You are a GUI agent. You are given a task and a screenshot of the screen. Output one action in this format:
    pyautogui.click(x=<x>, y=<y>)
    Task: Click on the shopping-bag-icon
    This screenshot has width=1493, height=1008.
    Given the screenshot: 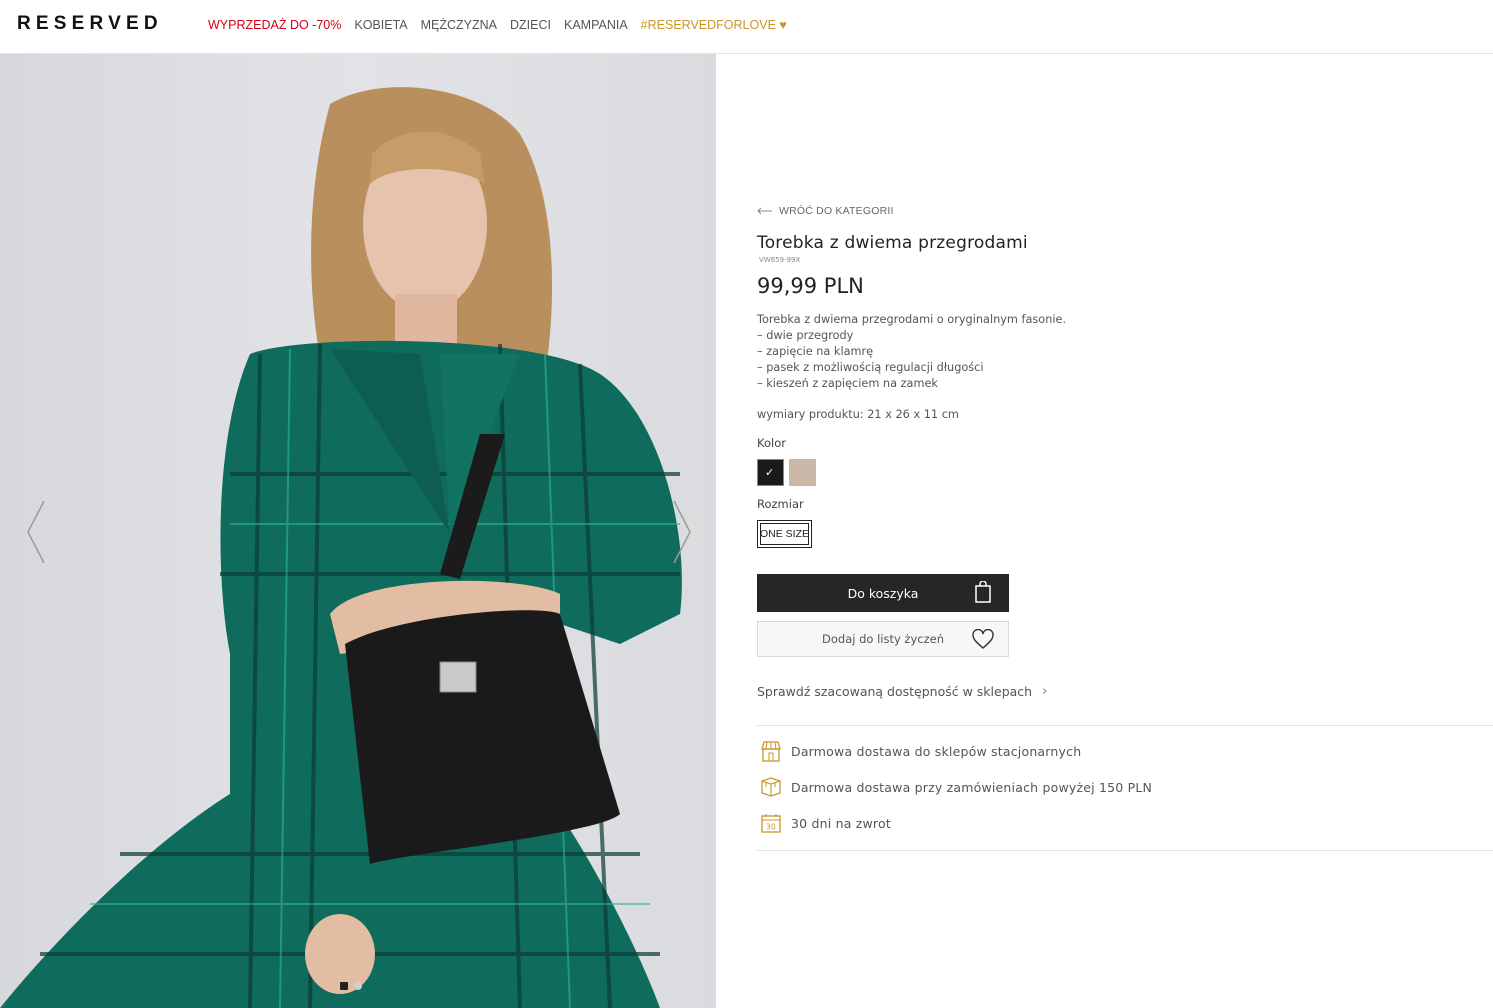 What is the action you would take?
    pyautogui.click(x=983, y=592)
    